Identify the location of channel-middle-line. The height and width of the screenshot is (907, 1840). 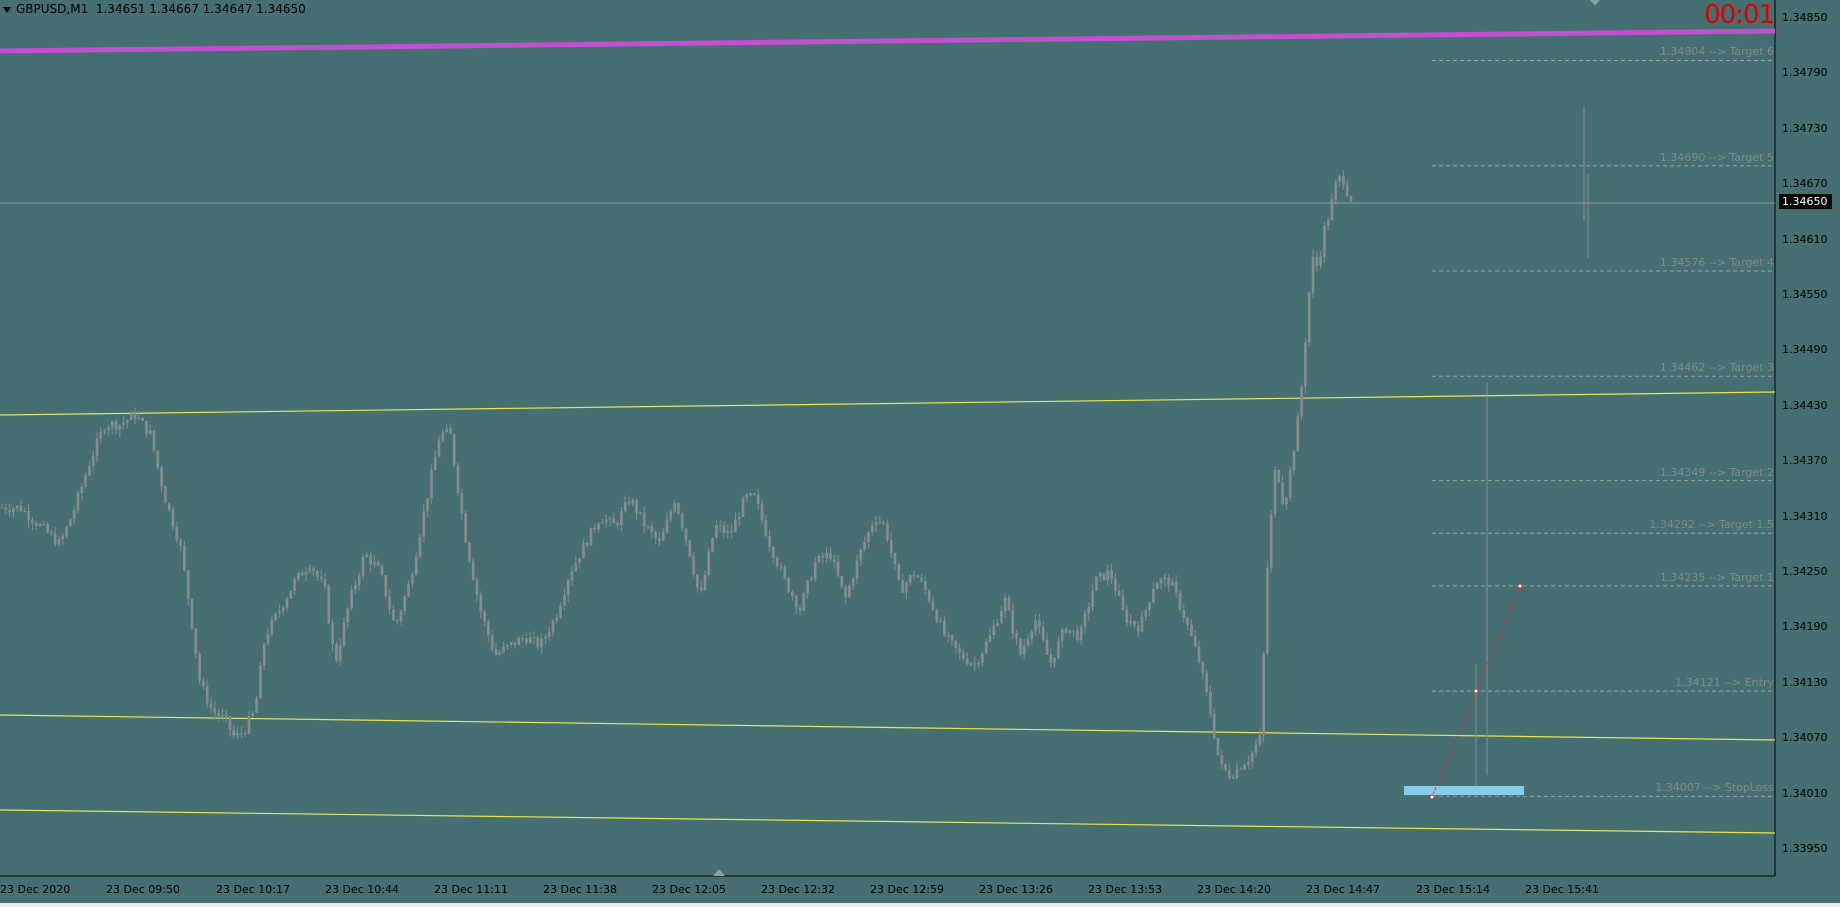
(888, 727).